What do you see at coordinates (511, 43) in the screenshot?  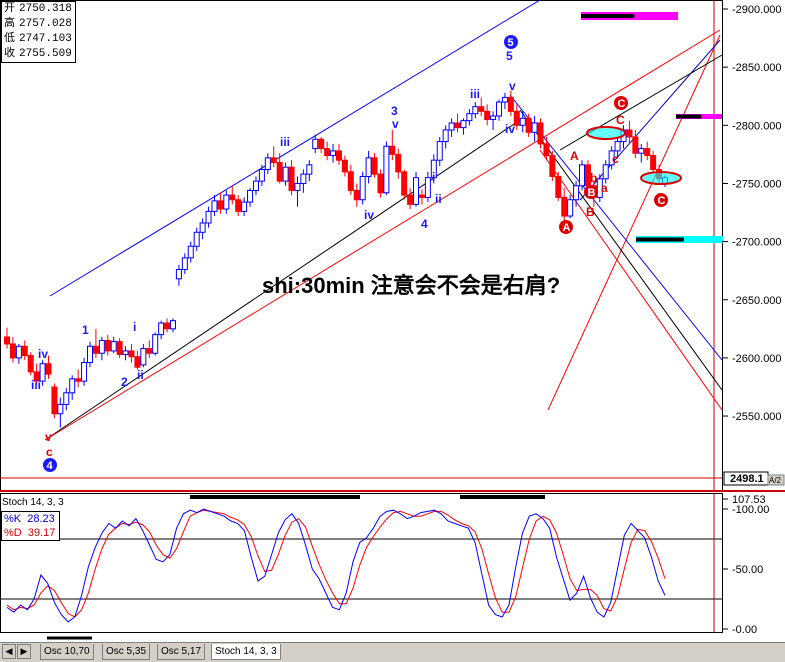 I see `circled-wave-label: 5` at bounding box center [511, 43].